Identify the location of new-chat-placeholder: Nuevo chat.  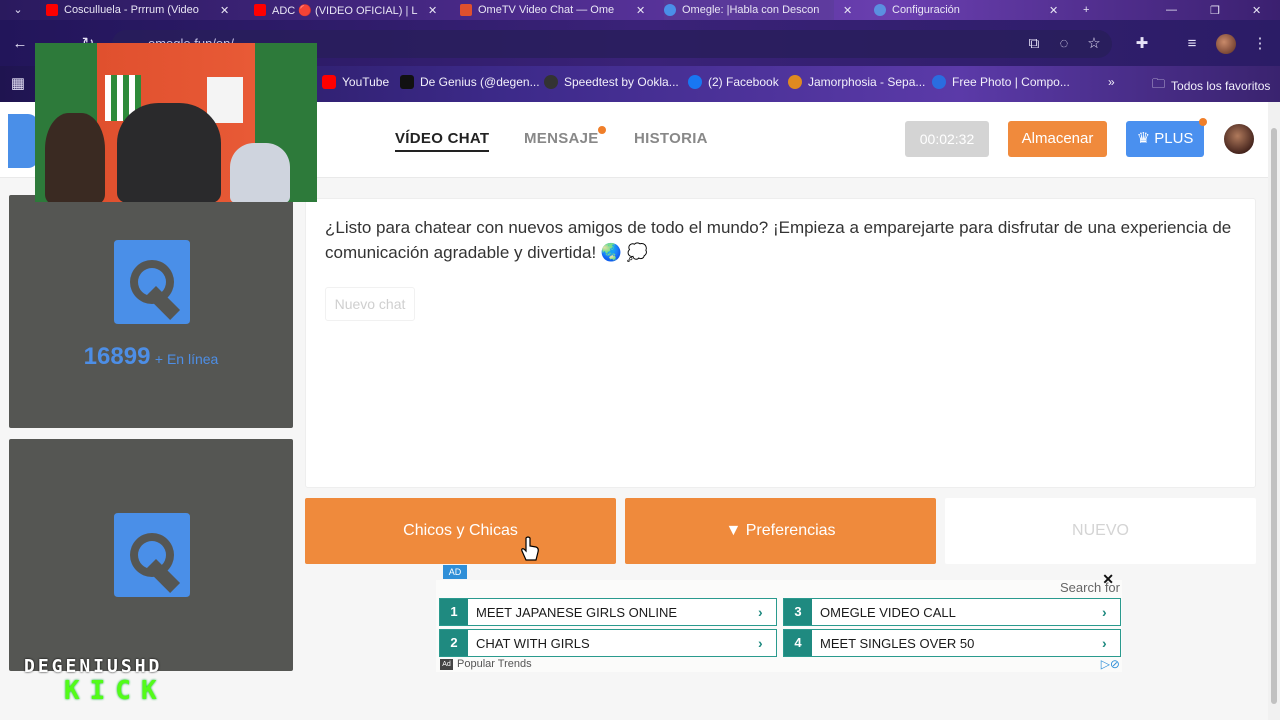
(370, 304).